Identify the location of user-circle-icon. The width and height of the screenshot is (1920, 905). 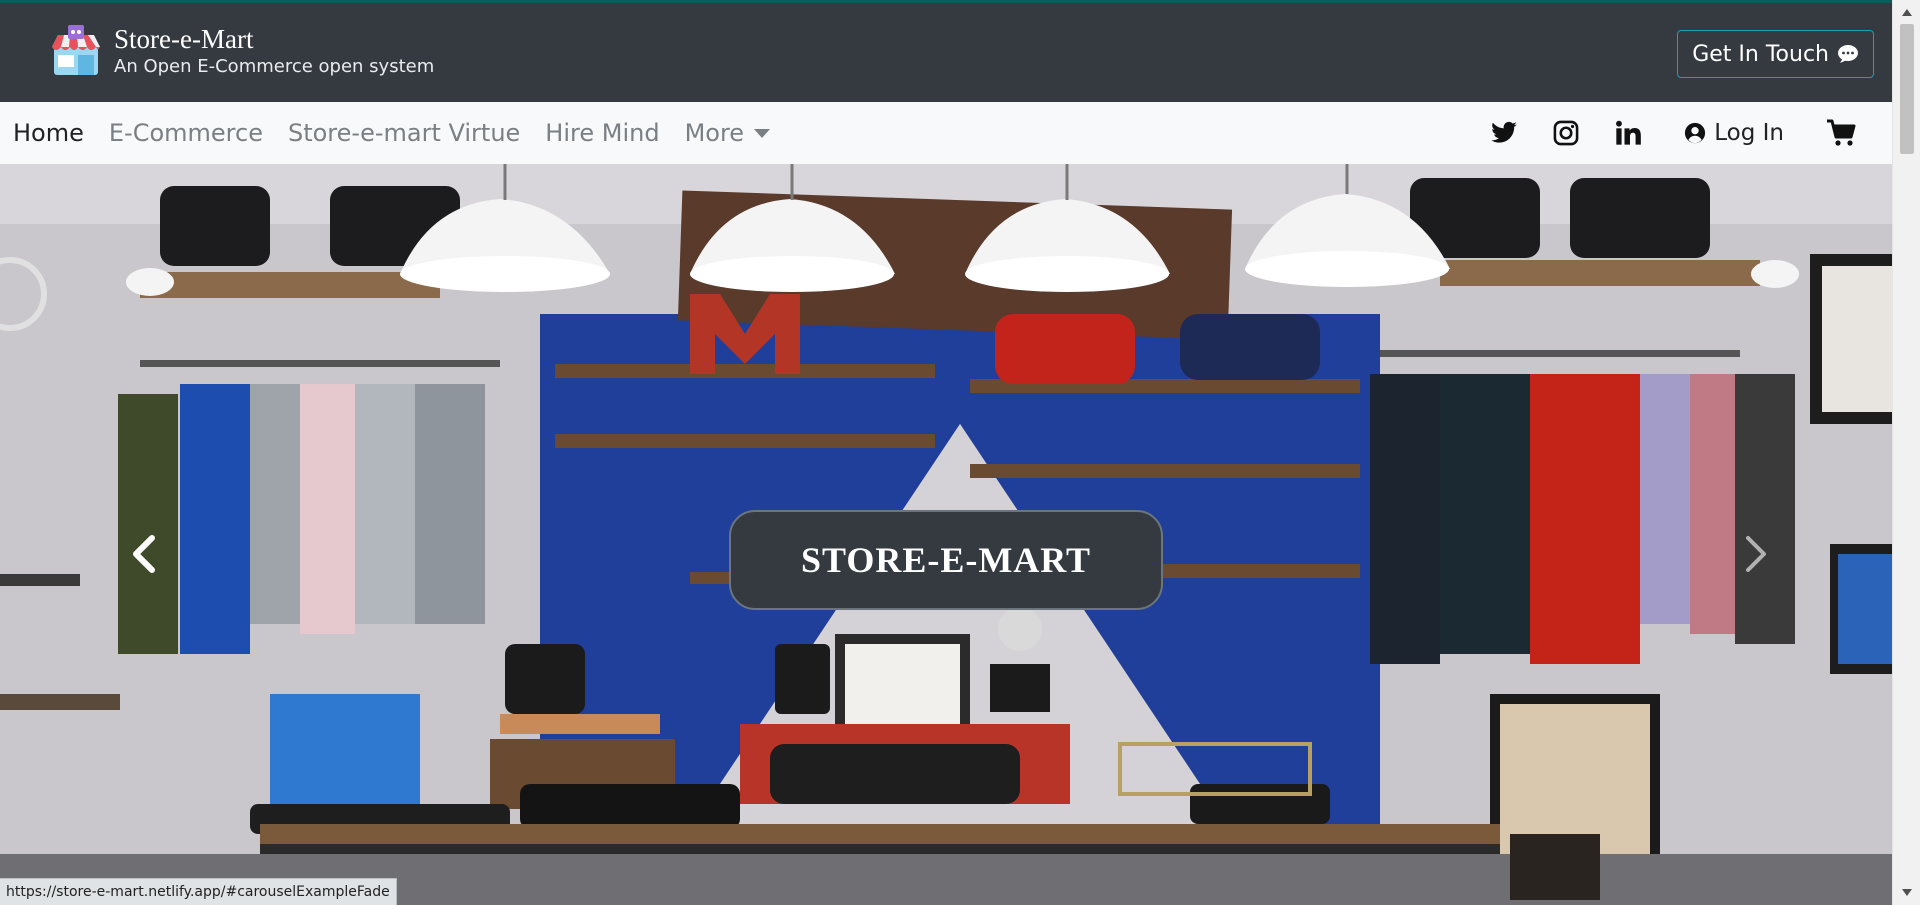
(1695, 133).